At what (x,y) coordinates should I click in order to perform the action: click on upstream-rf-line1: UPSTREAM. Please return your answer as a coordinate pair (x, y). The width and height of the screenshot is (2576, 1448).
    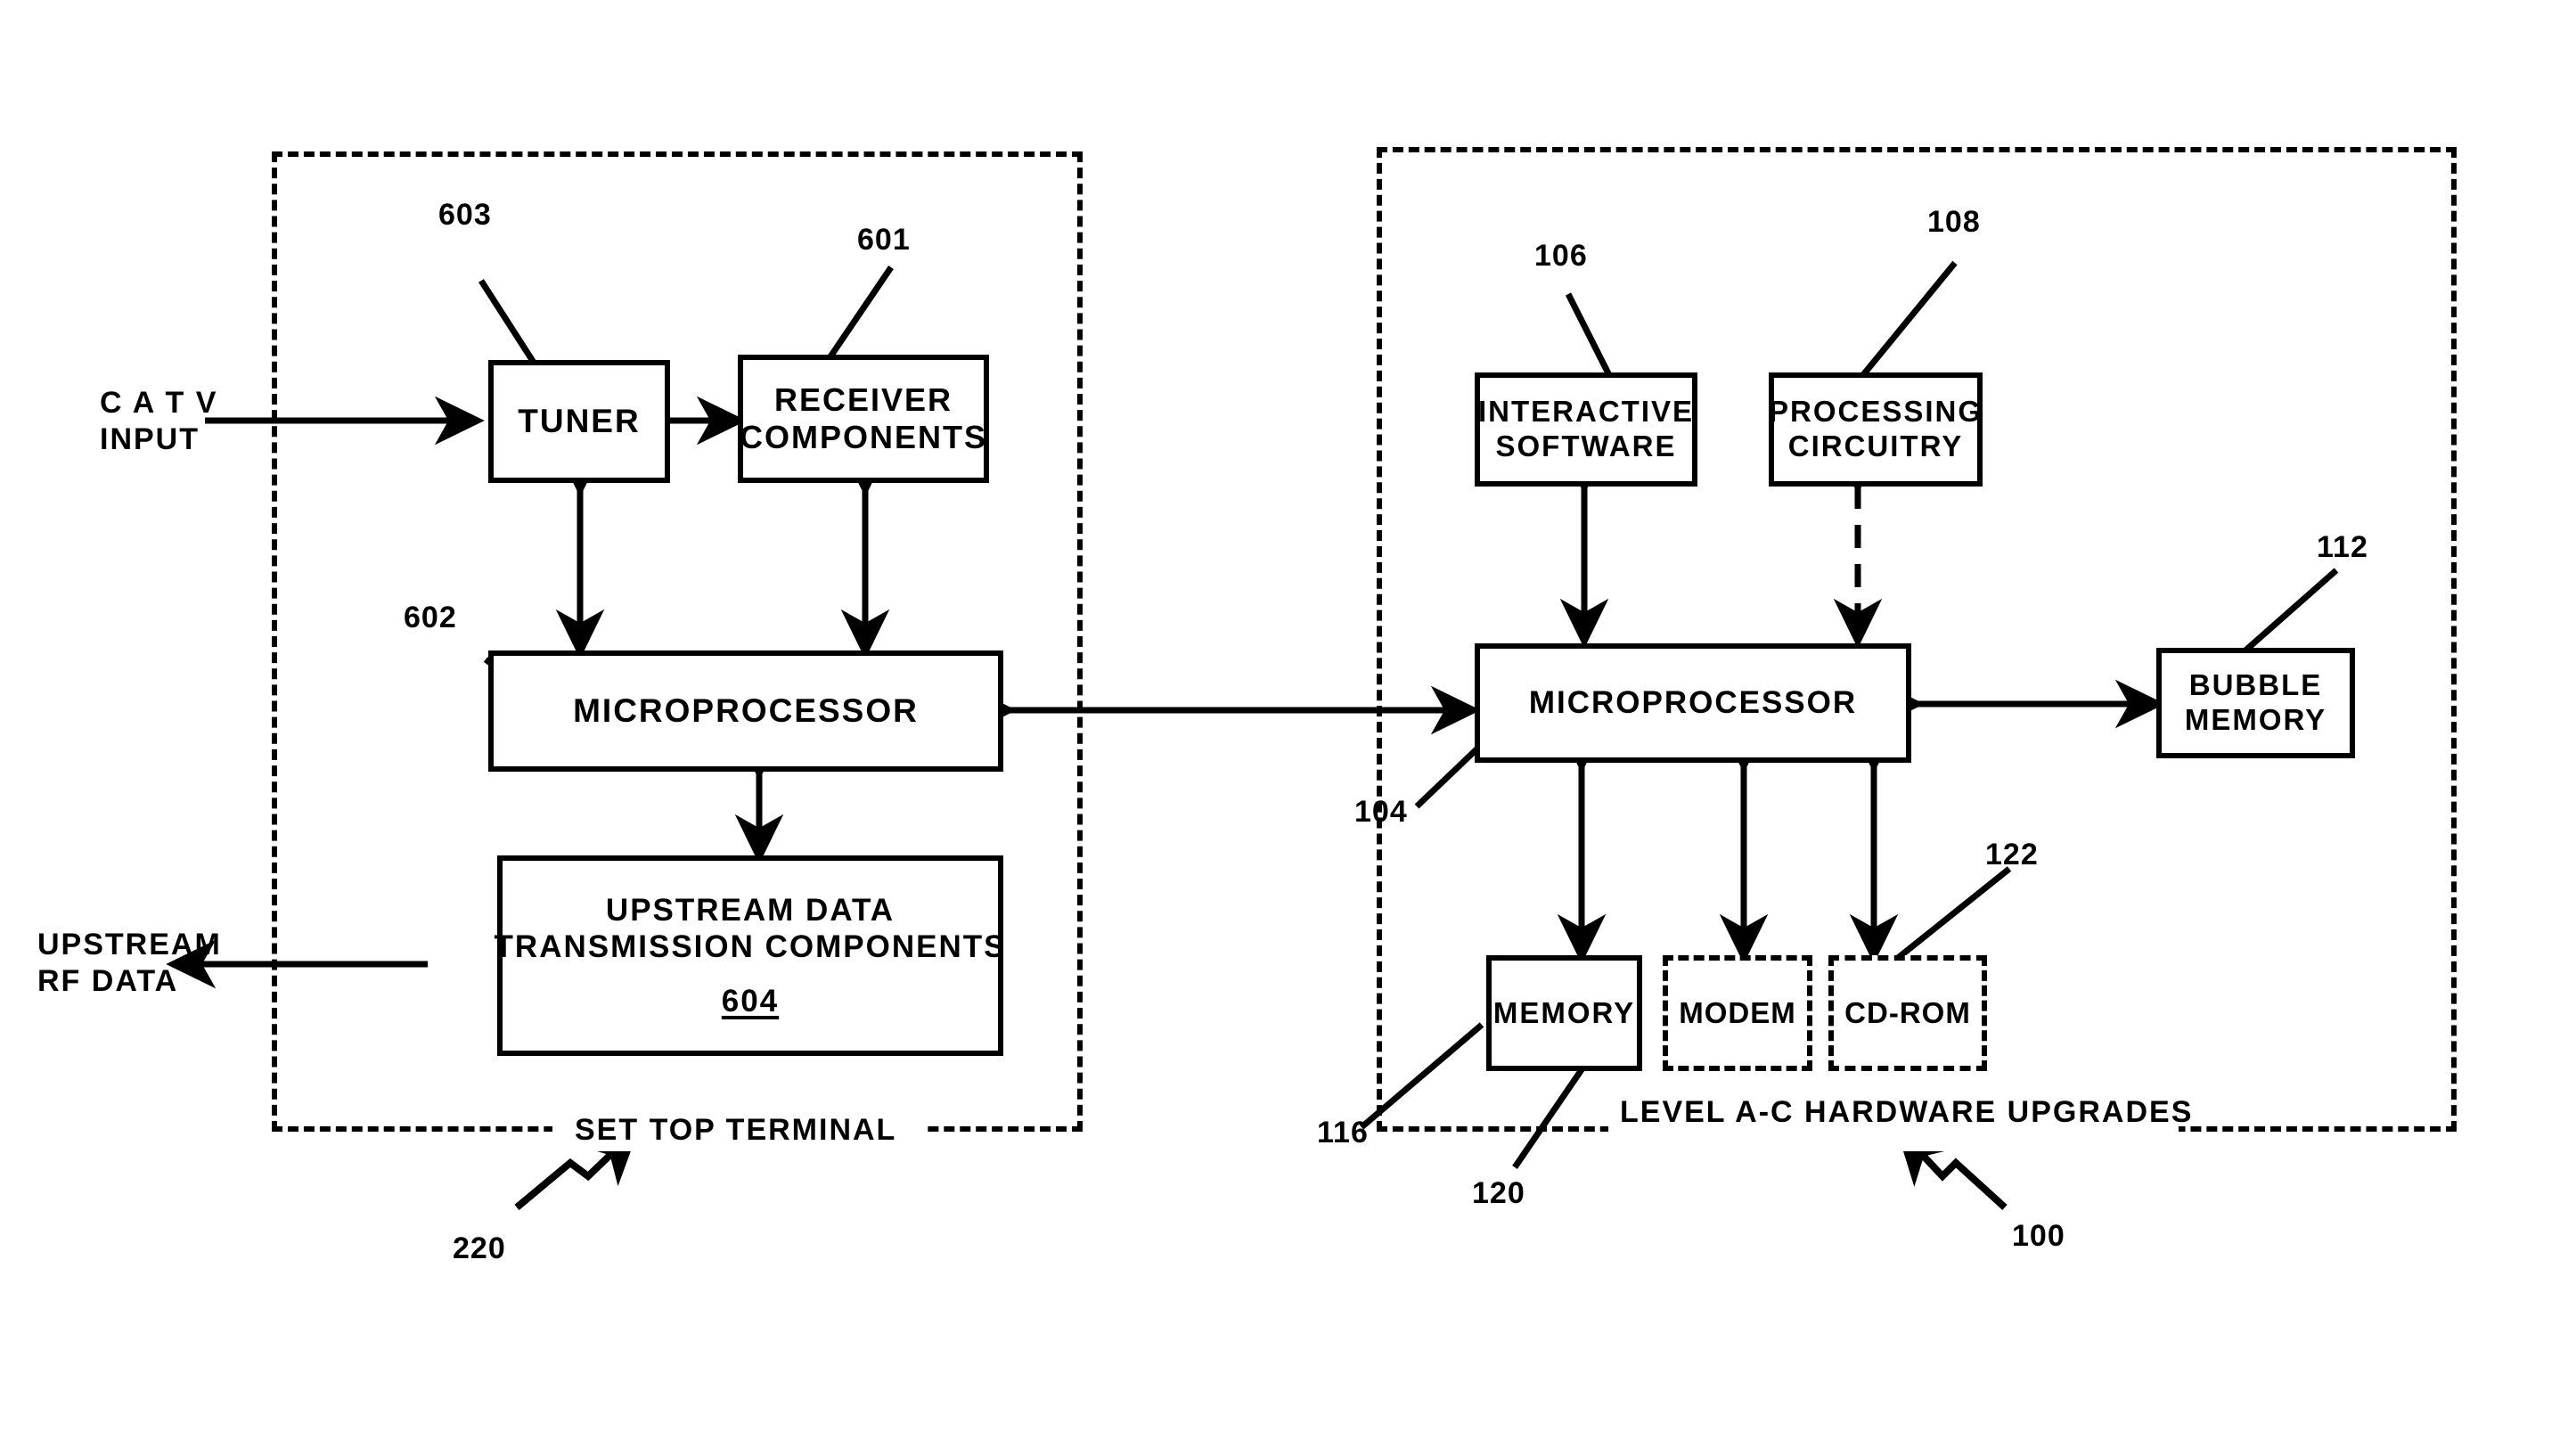
    Looking at the image, I should click on (129, 944).